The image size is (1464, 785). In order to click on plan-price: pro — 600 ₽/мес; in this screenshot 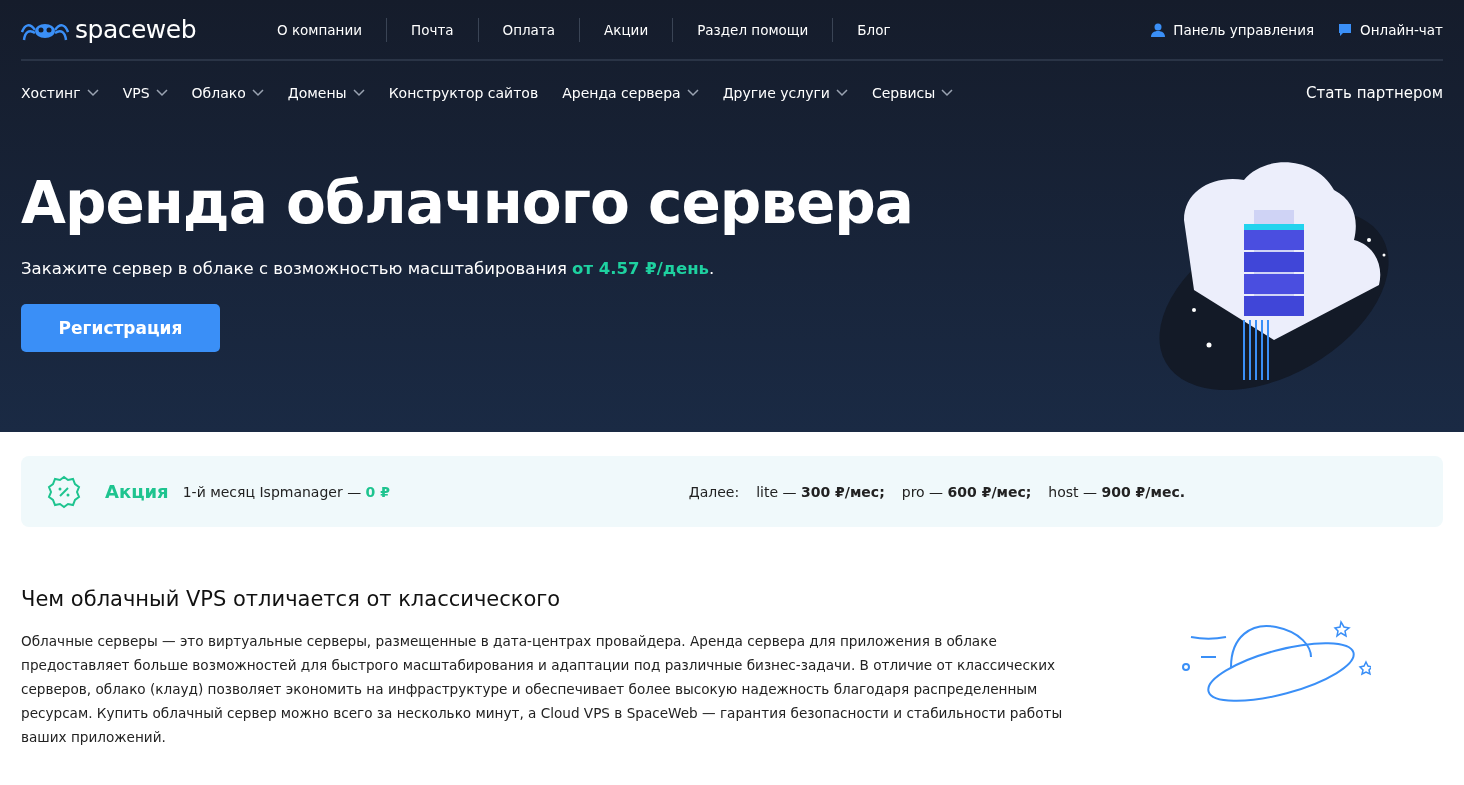, I will do `click(966, 491)`.